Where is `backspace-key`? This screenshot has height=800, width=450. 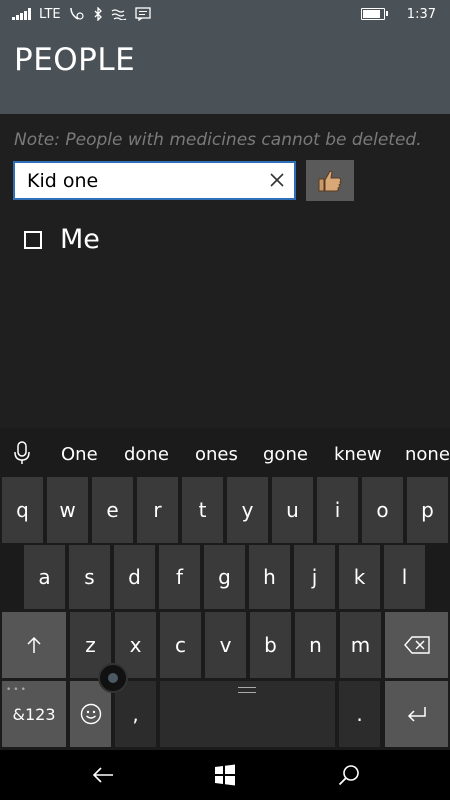
backspace-key is located at coordinates (416, 645).